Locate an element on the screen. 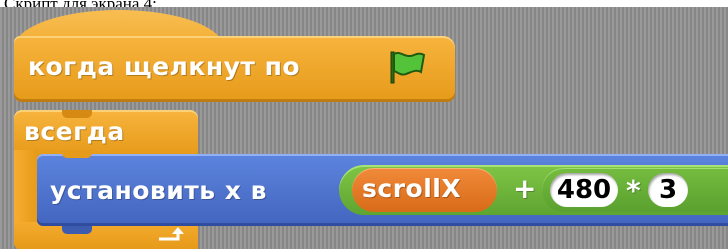  forever-block-label: всегда is located at coordinates (74, 131).